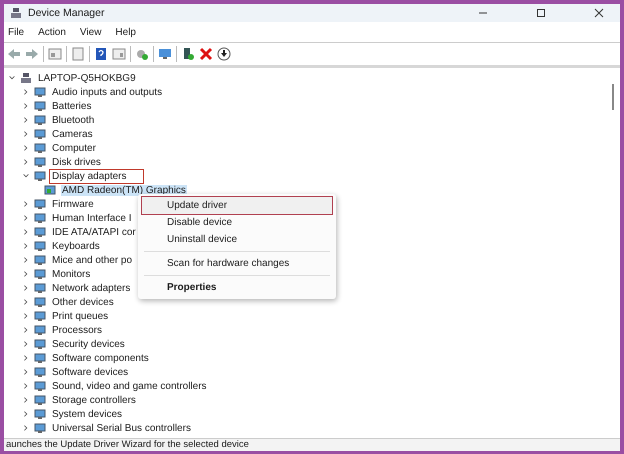  Describe the element at coordinates (165, 54) in the screenshot. I see `monitor-icon` at that location.